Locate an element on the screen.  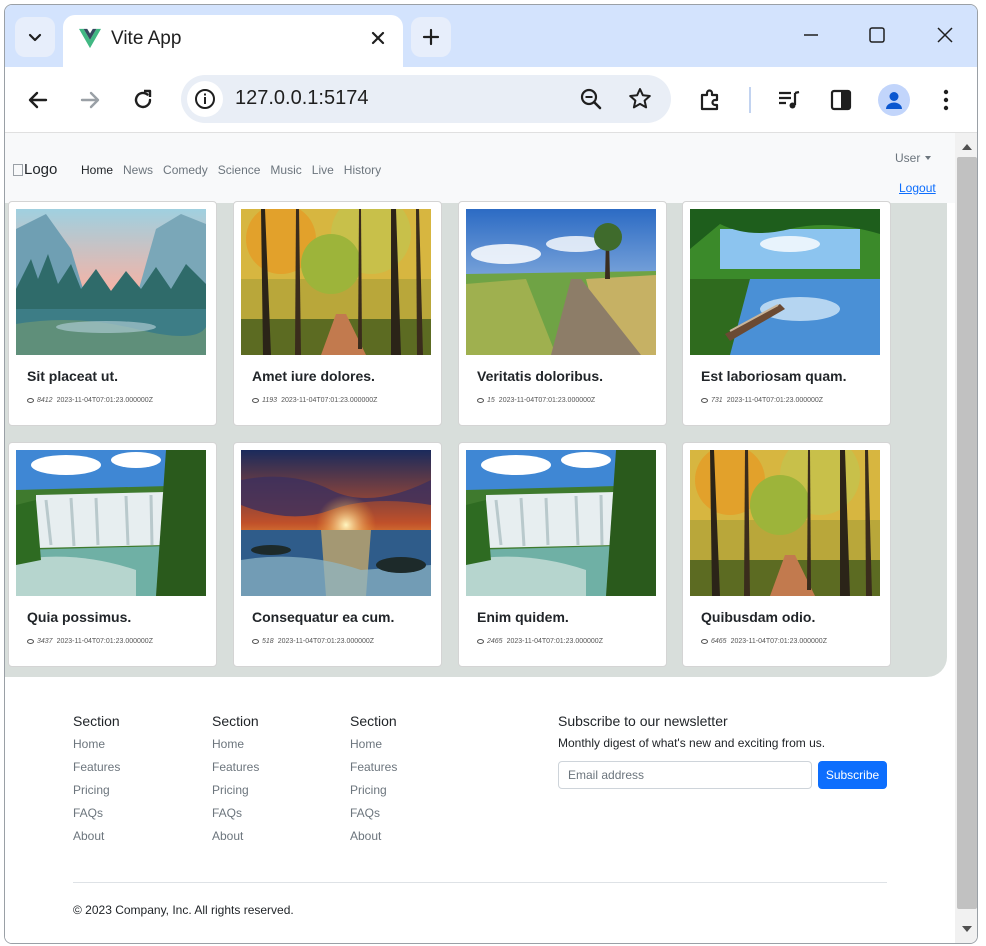
logo: Logo is located at coordinates (35, 169).